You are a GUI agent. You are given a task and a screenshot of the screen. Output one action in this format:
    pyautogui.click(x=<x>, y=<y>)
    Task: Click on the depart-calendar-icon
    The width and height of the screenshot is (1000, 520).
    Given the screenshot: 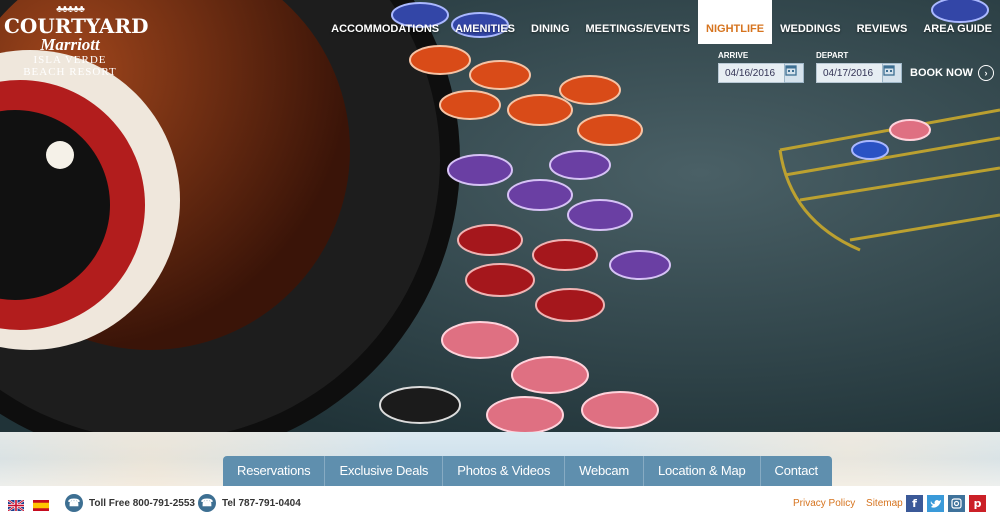 What is the action you would take?
    pyautogui.click(x=892, y=73)
    